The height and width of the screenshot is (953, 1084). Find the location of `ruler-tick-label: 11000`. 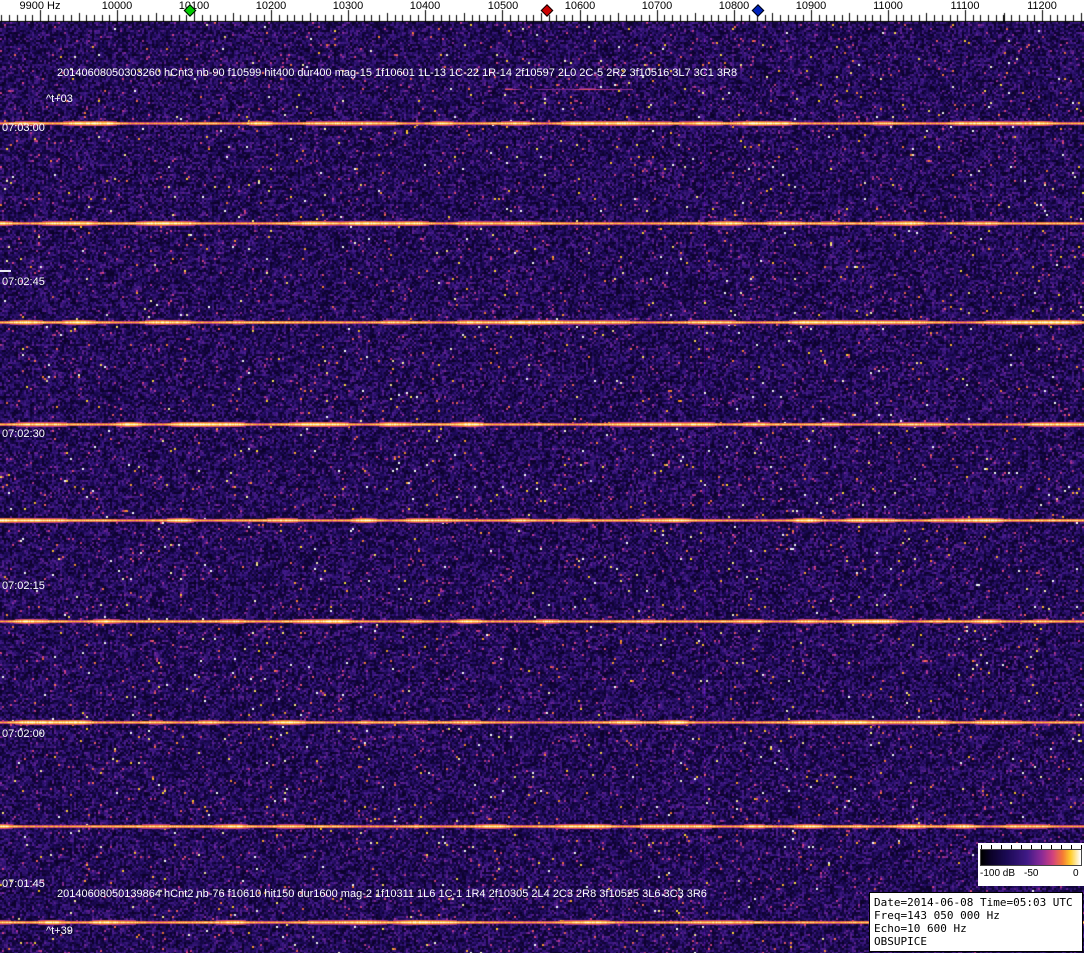

ruler-tick-label: 11000 is located at coordinates (888, 6).